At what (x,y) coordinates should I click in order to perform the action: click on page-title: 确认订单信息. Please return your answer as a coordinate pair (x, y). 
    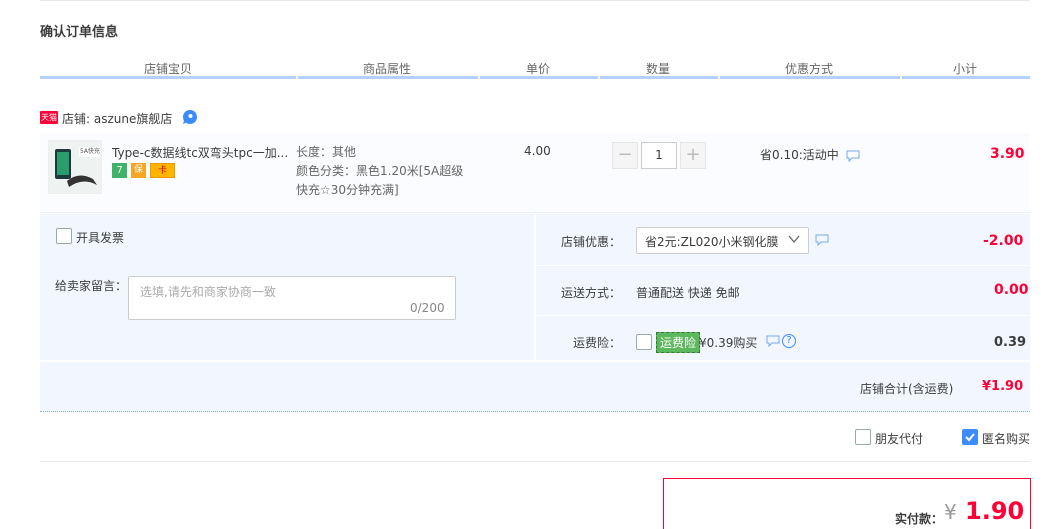
    Looking at the image, I should click on (79, 32).